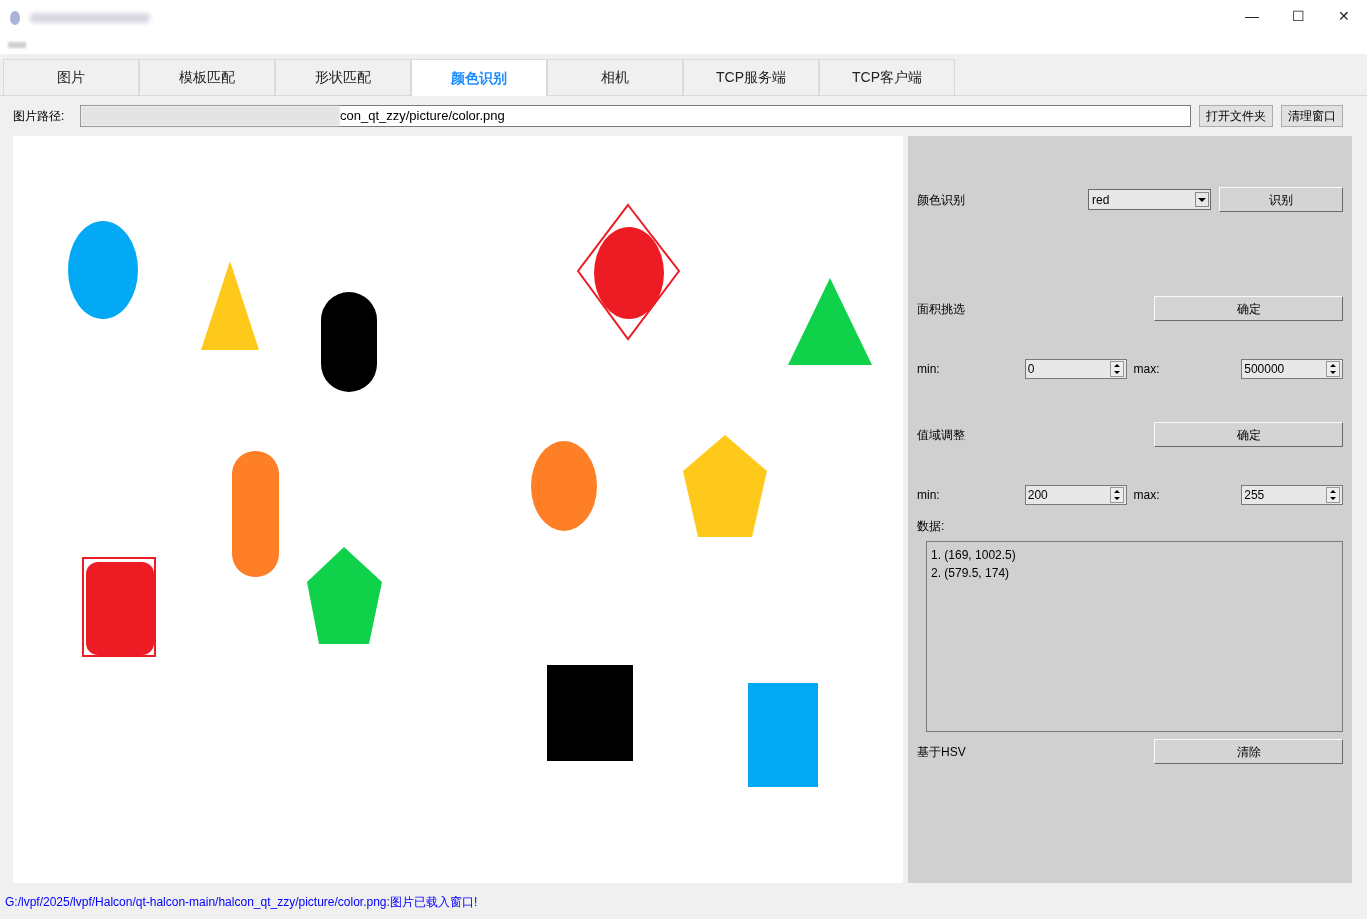  Describe the element at coordinates (1236, 116) in the screenshot. I see `open-folder-button: 打开文件夹` at that location.